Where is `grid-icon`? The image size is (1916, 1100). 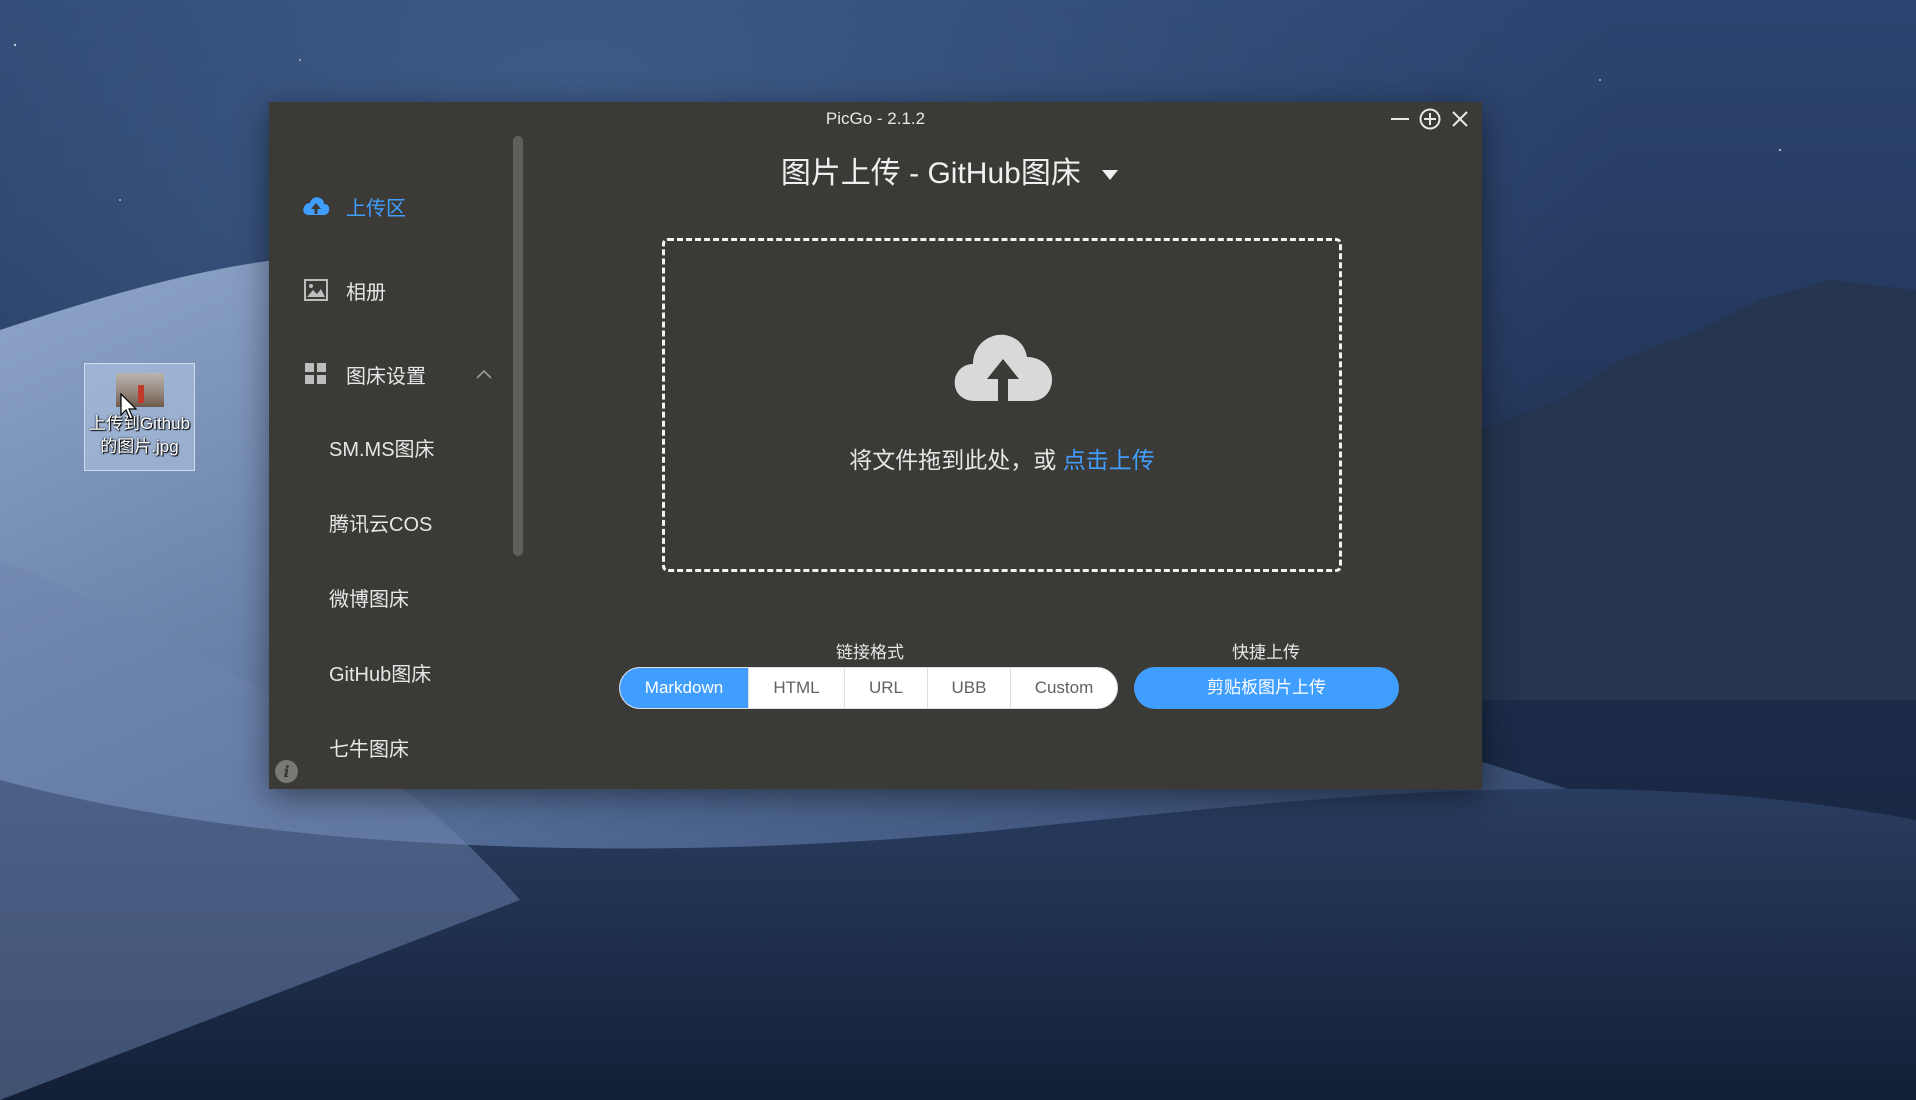 grid-icon is located at coordinates (316, 374).